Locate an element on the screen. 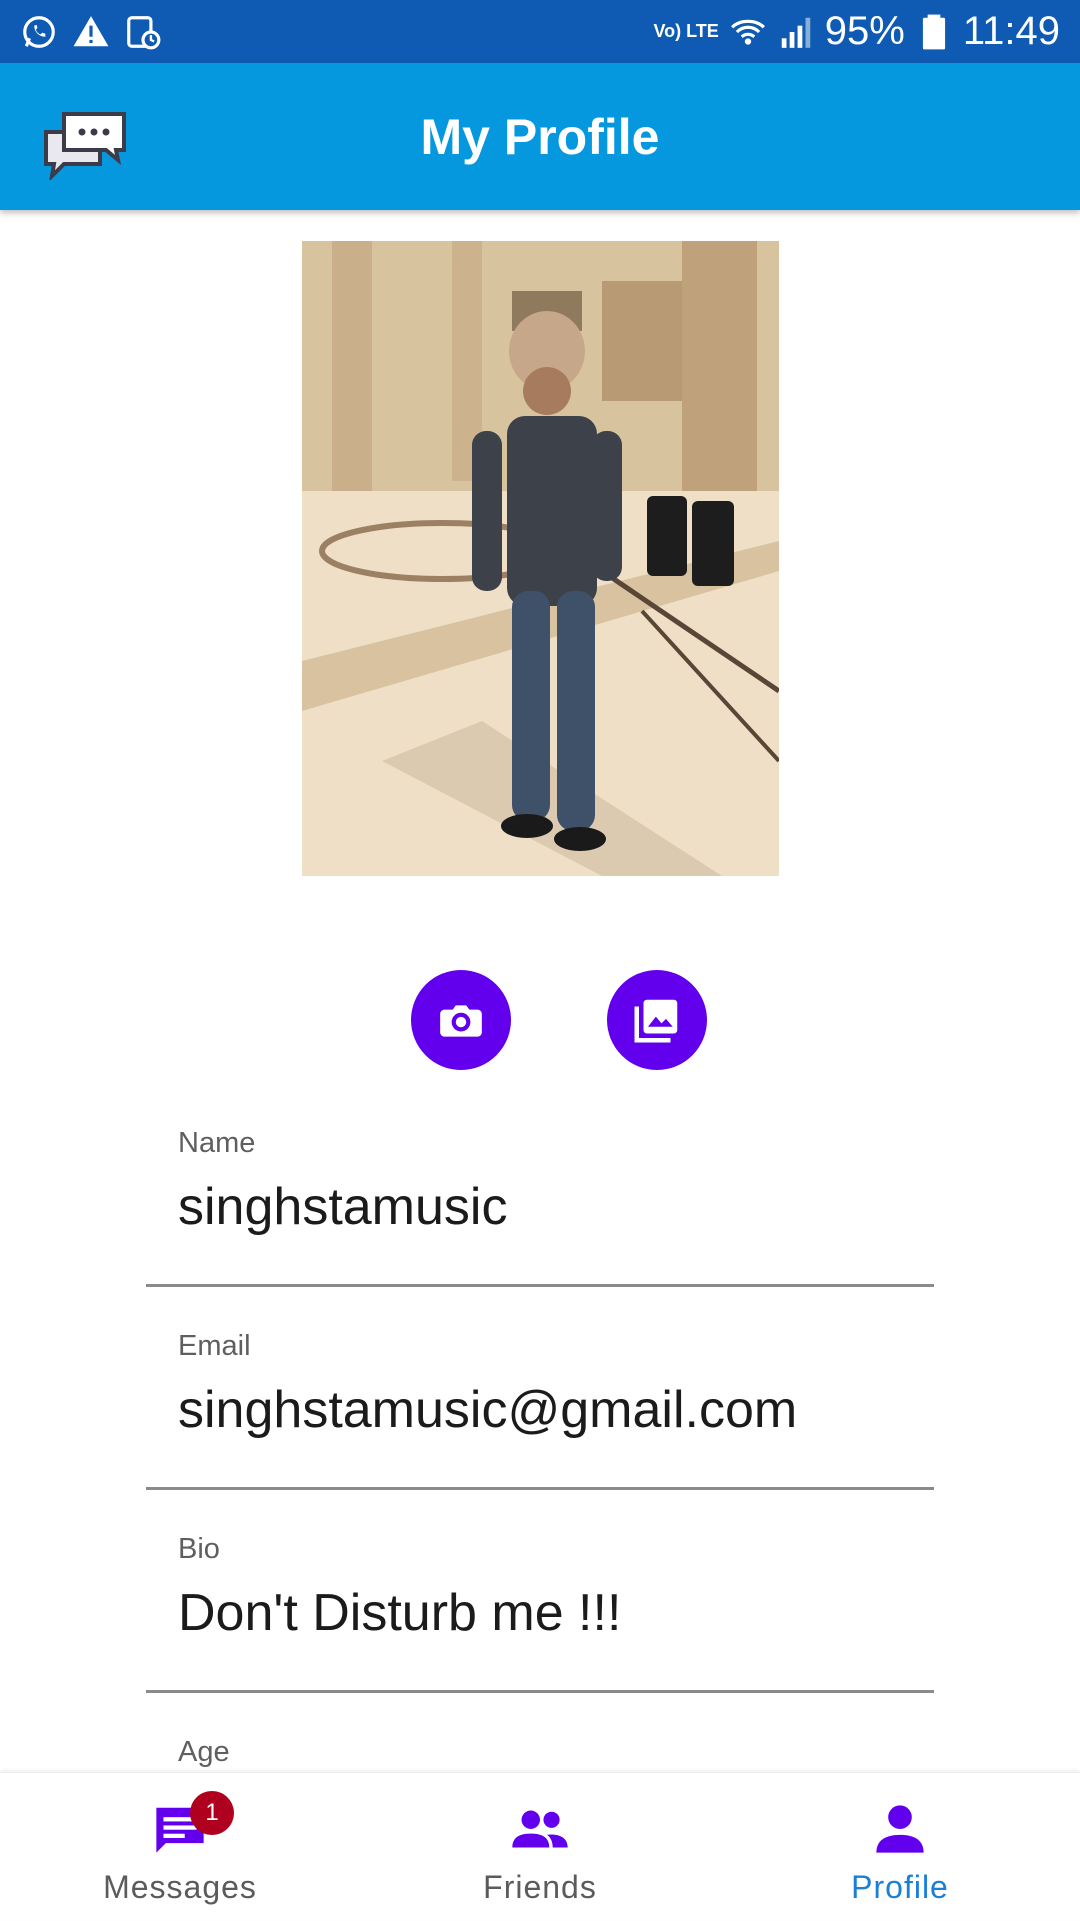  page-title: My Profile is located at coordinates (540, 136).